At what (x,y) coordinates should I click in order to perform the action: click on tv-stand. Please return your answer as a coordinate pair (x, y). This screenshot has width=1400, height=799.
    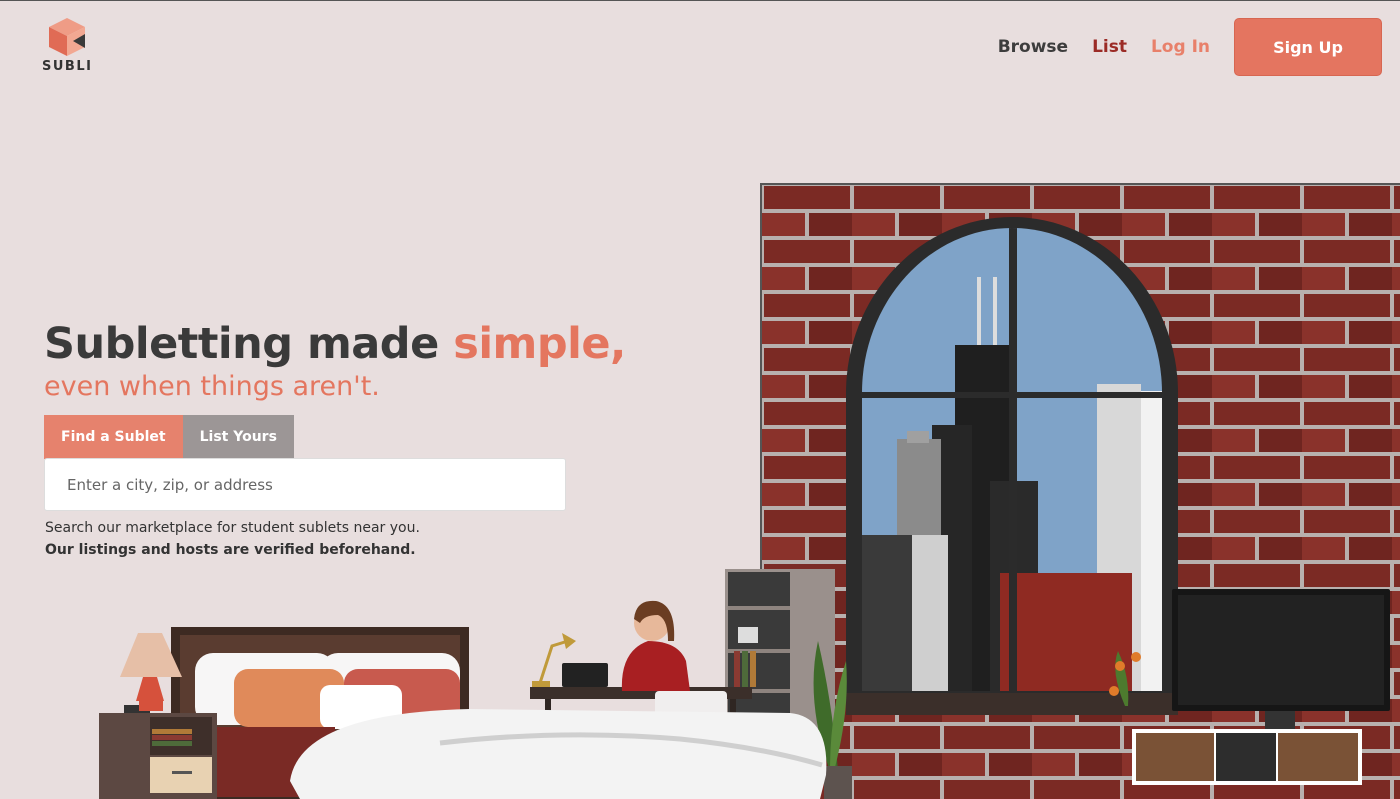
    Looking at the image, I should click on (1247, 757).